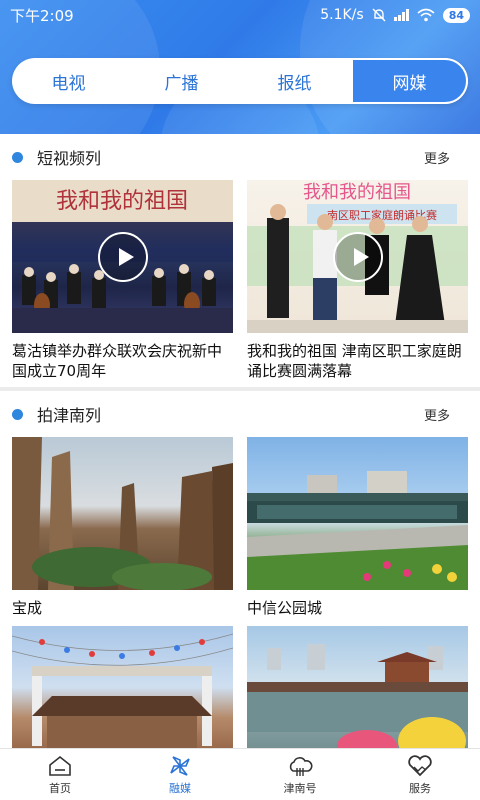 The image size is (480, 800). Describe the element at coordinates (409, 81) in the screenshot. I see `tab-web-media: 网媒` at that location.